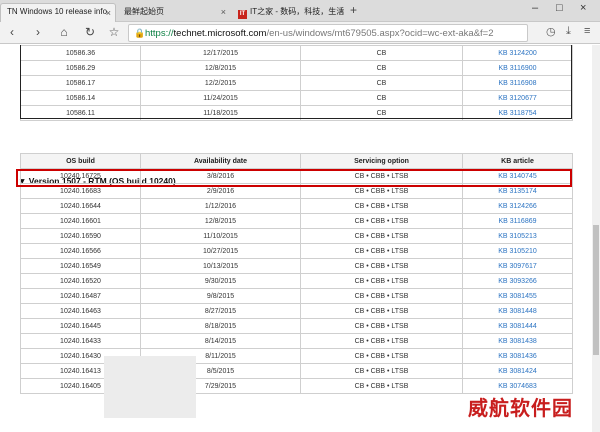 Image resolution: width=600 pixels, height=432 pixels. I want to click on redacted-area, so click(150, 387).